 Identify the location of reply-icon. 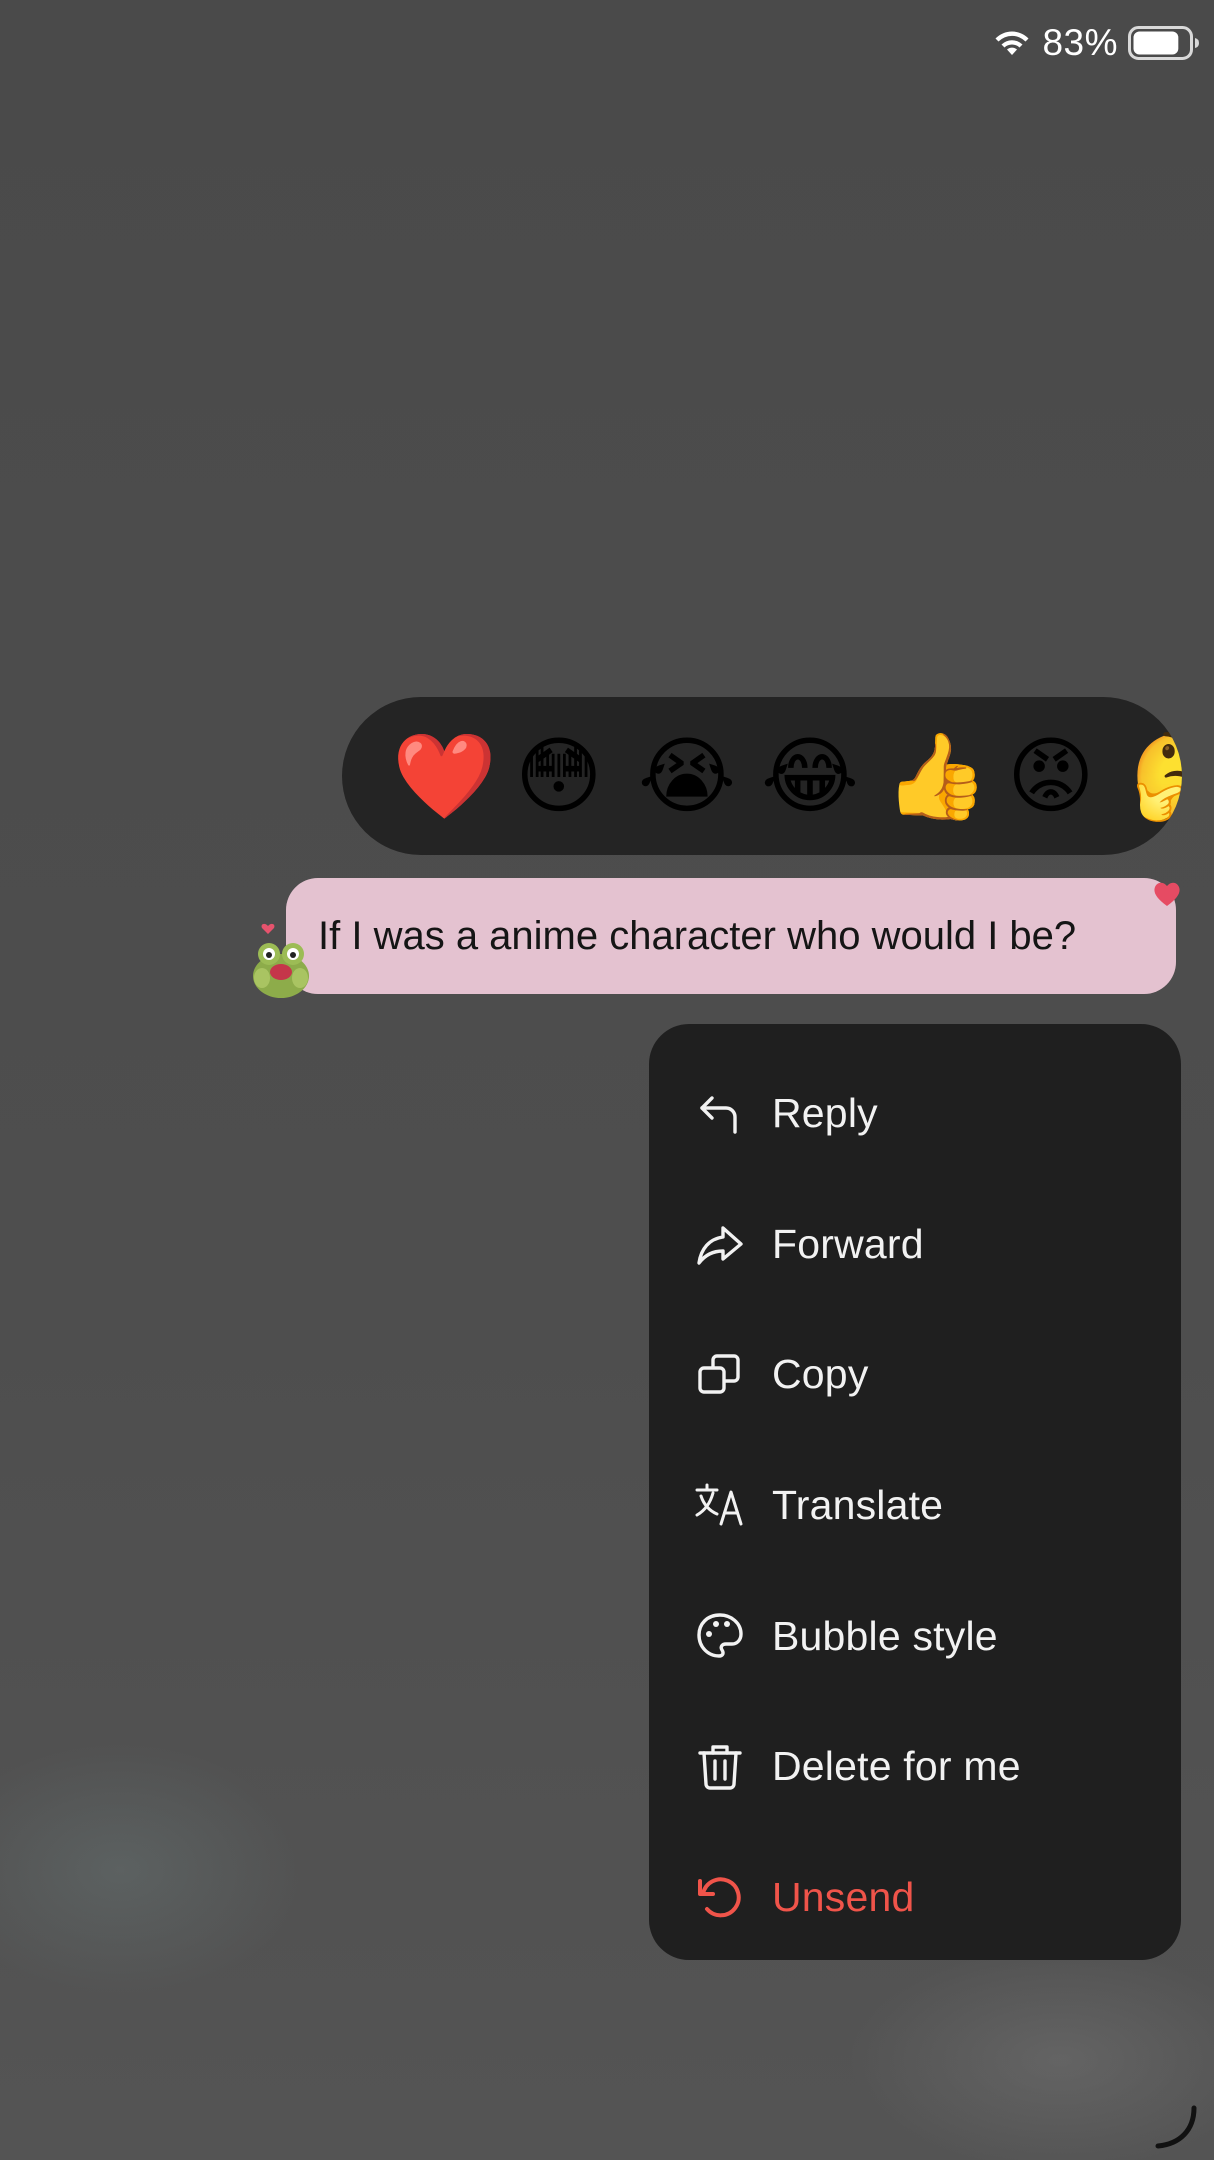
(718, 1115).